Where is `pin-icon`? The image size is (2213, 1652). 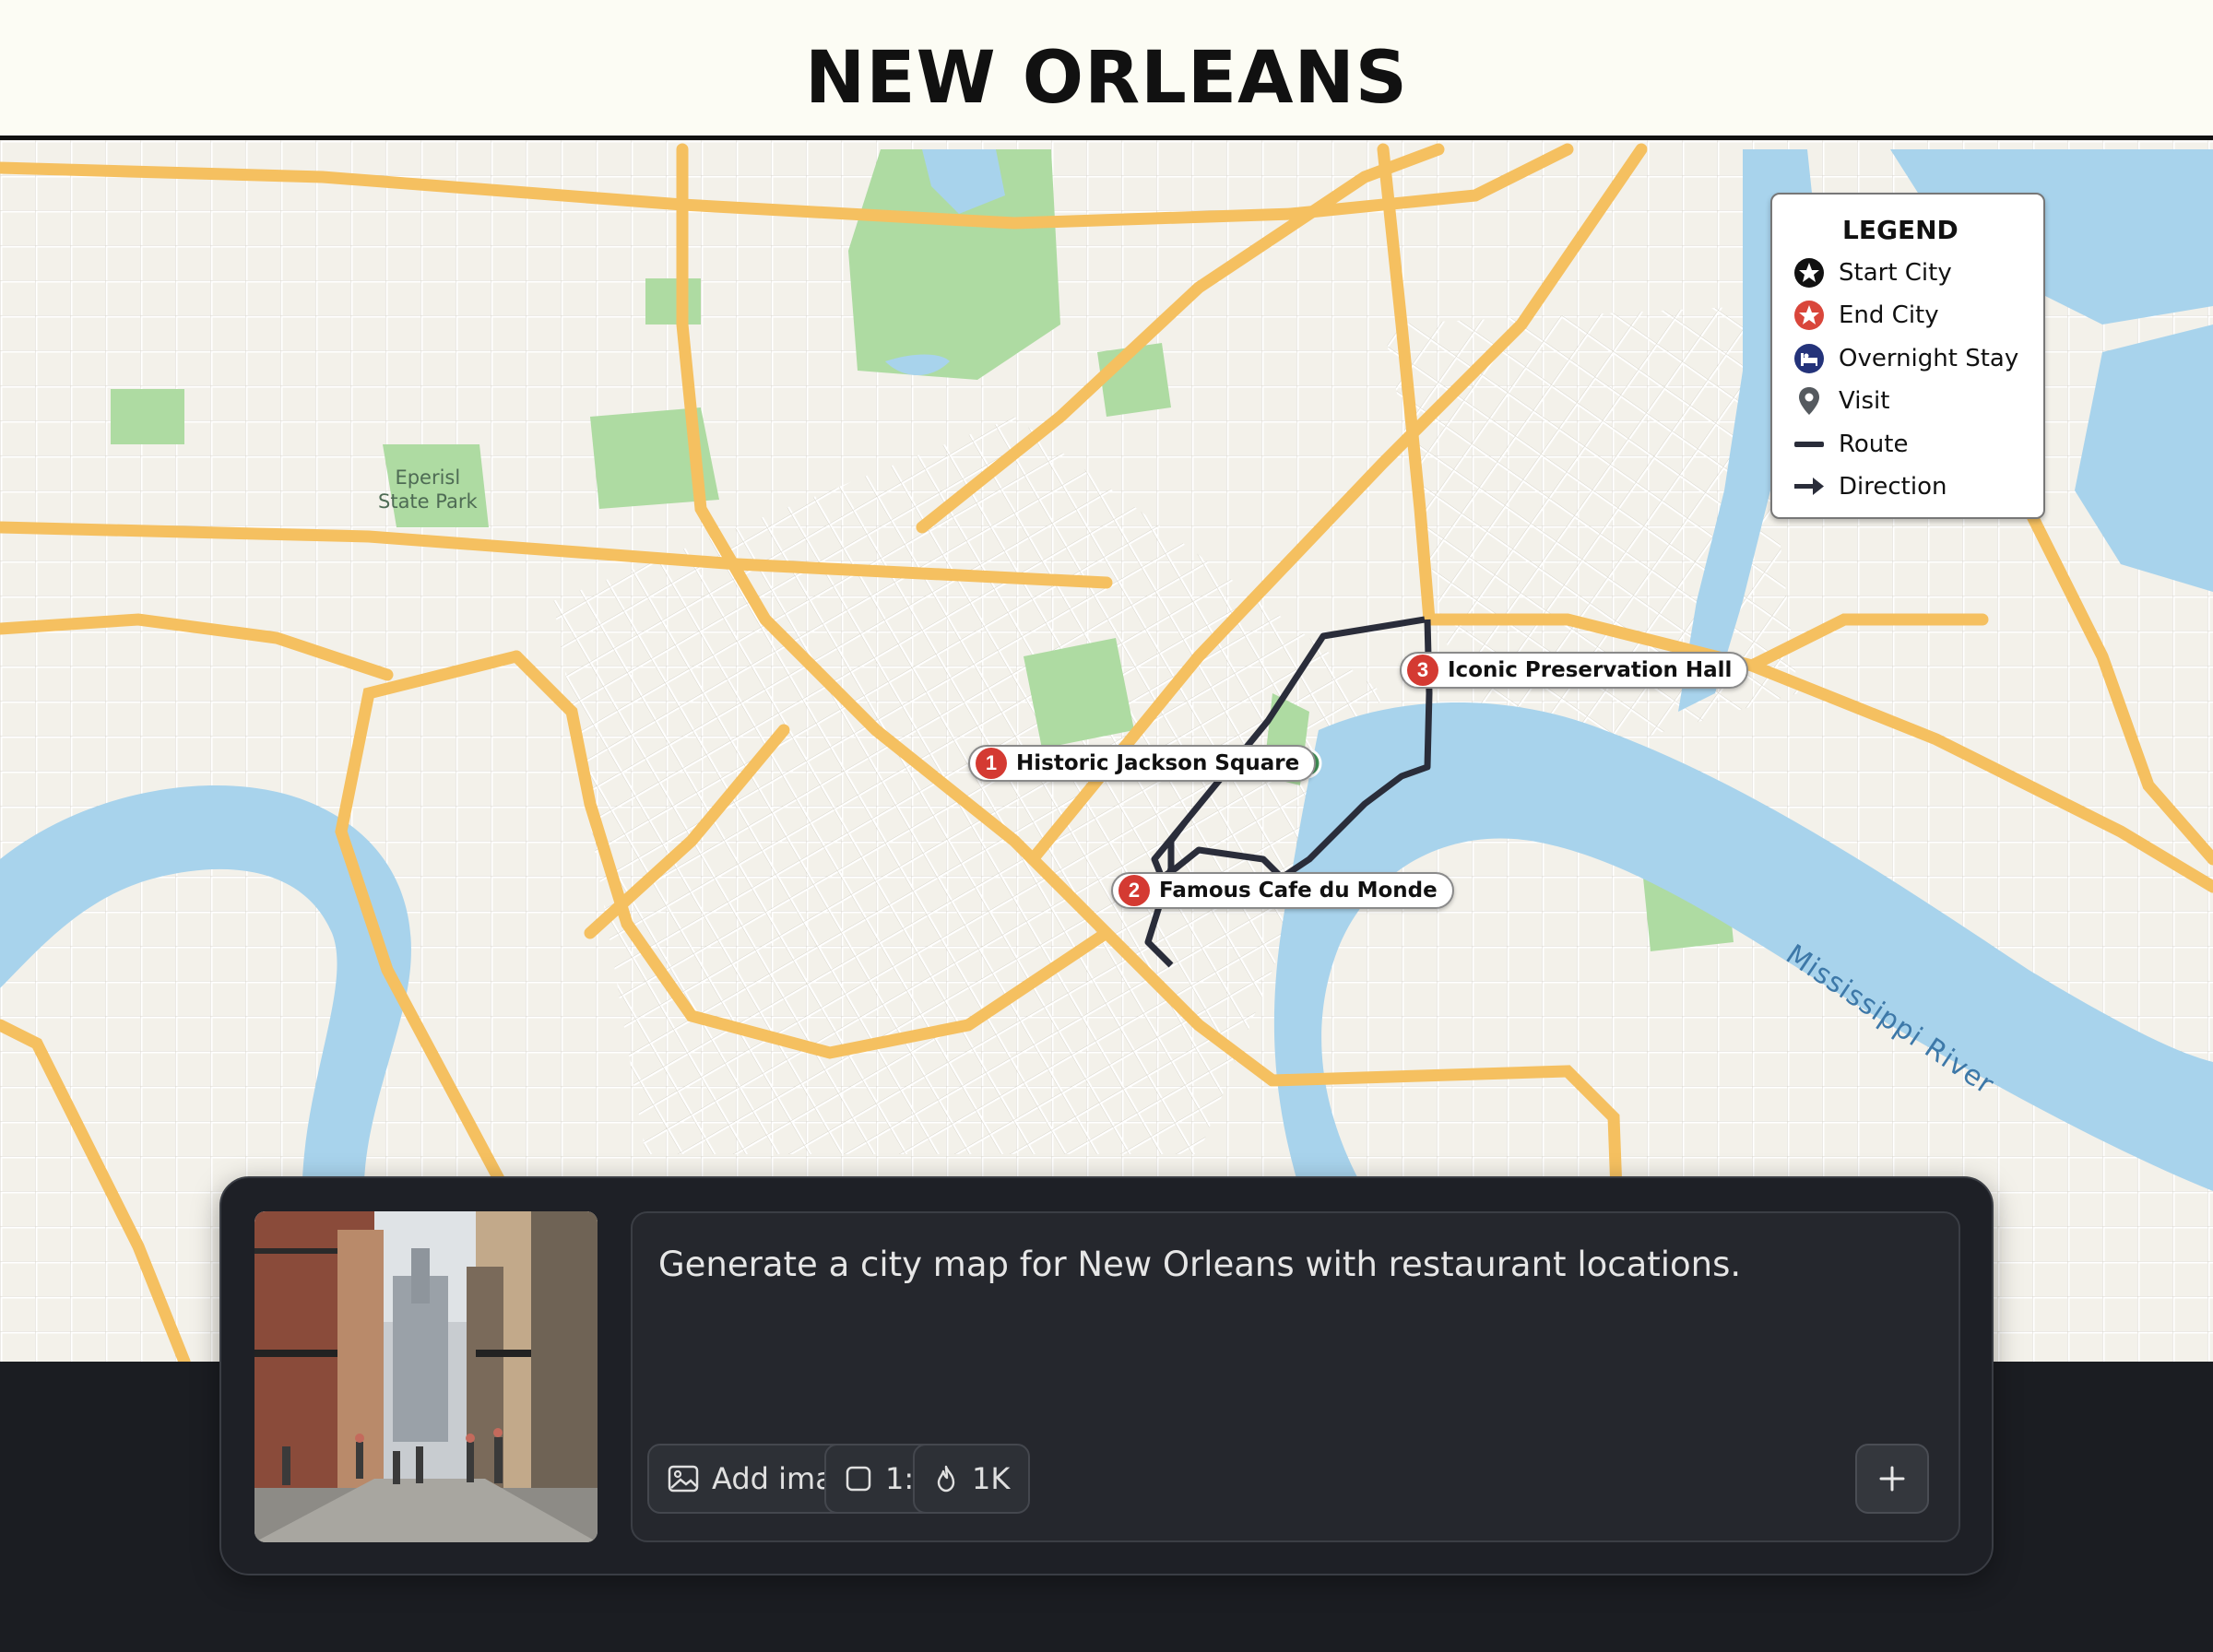
pin-icon is located at coordinates (1809, 401).